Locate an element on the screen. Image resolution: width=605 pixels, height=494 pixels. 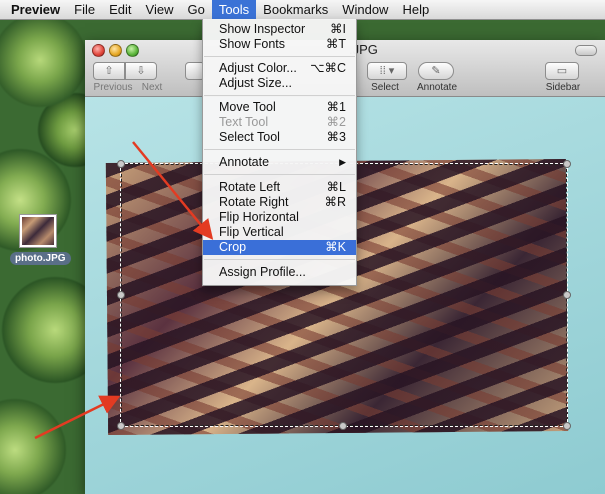
menu-item-flip-horizontal: Flip Horizontal is located at coordinates (279, 217).